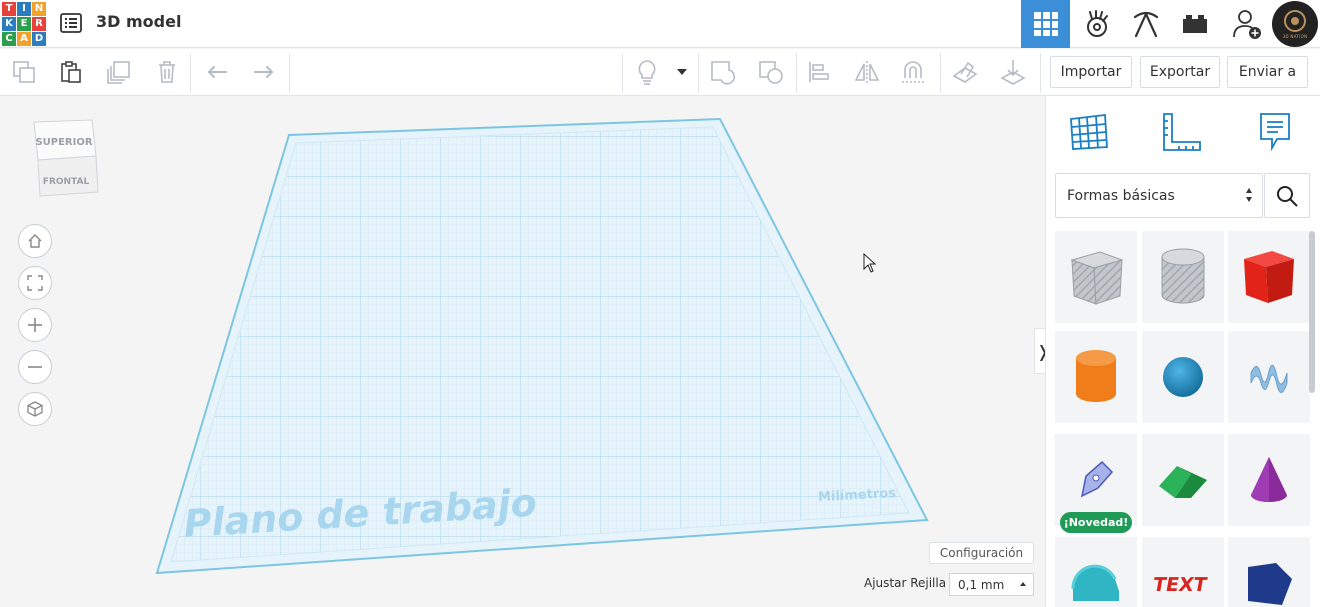 This screenshot has height=607, width=1320. I want to click on drop-button, so click(1013, 72).